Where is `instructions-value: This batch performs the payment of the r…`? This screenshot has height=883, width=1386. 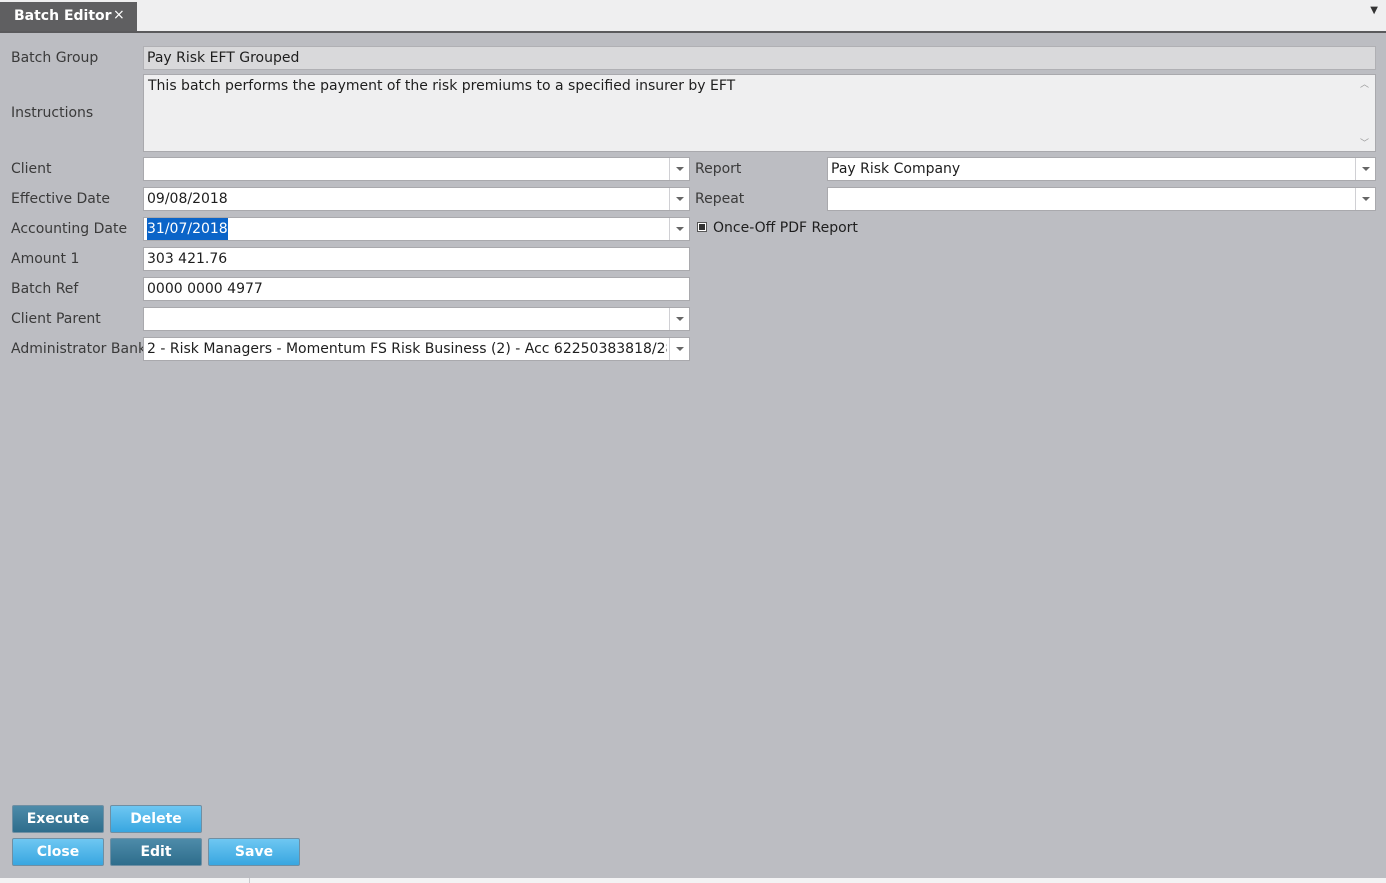
instructions-value: This batch performs the payment of the r… is located at coordinates (442, 86).